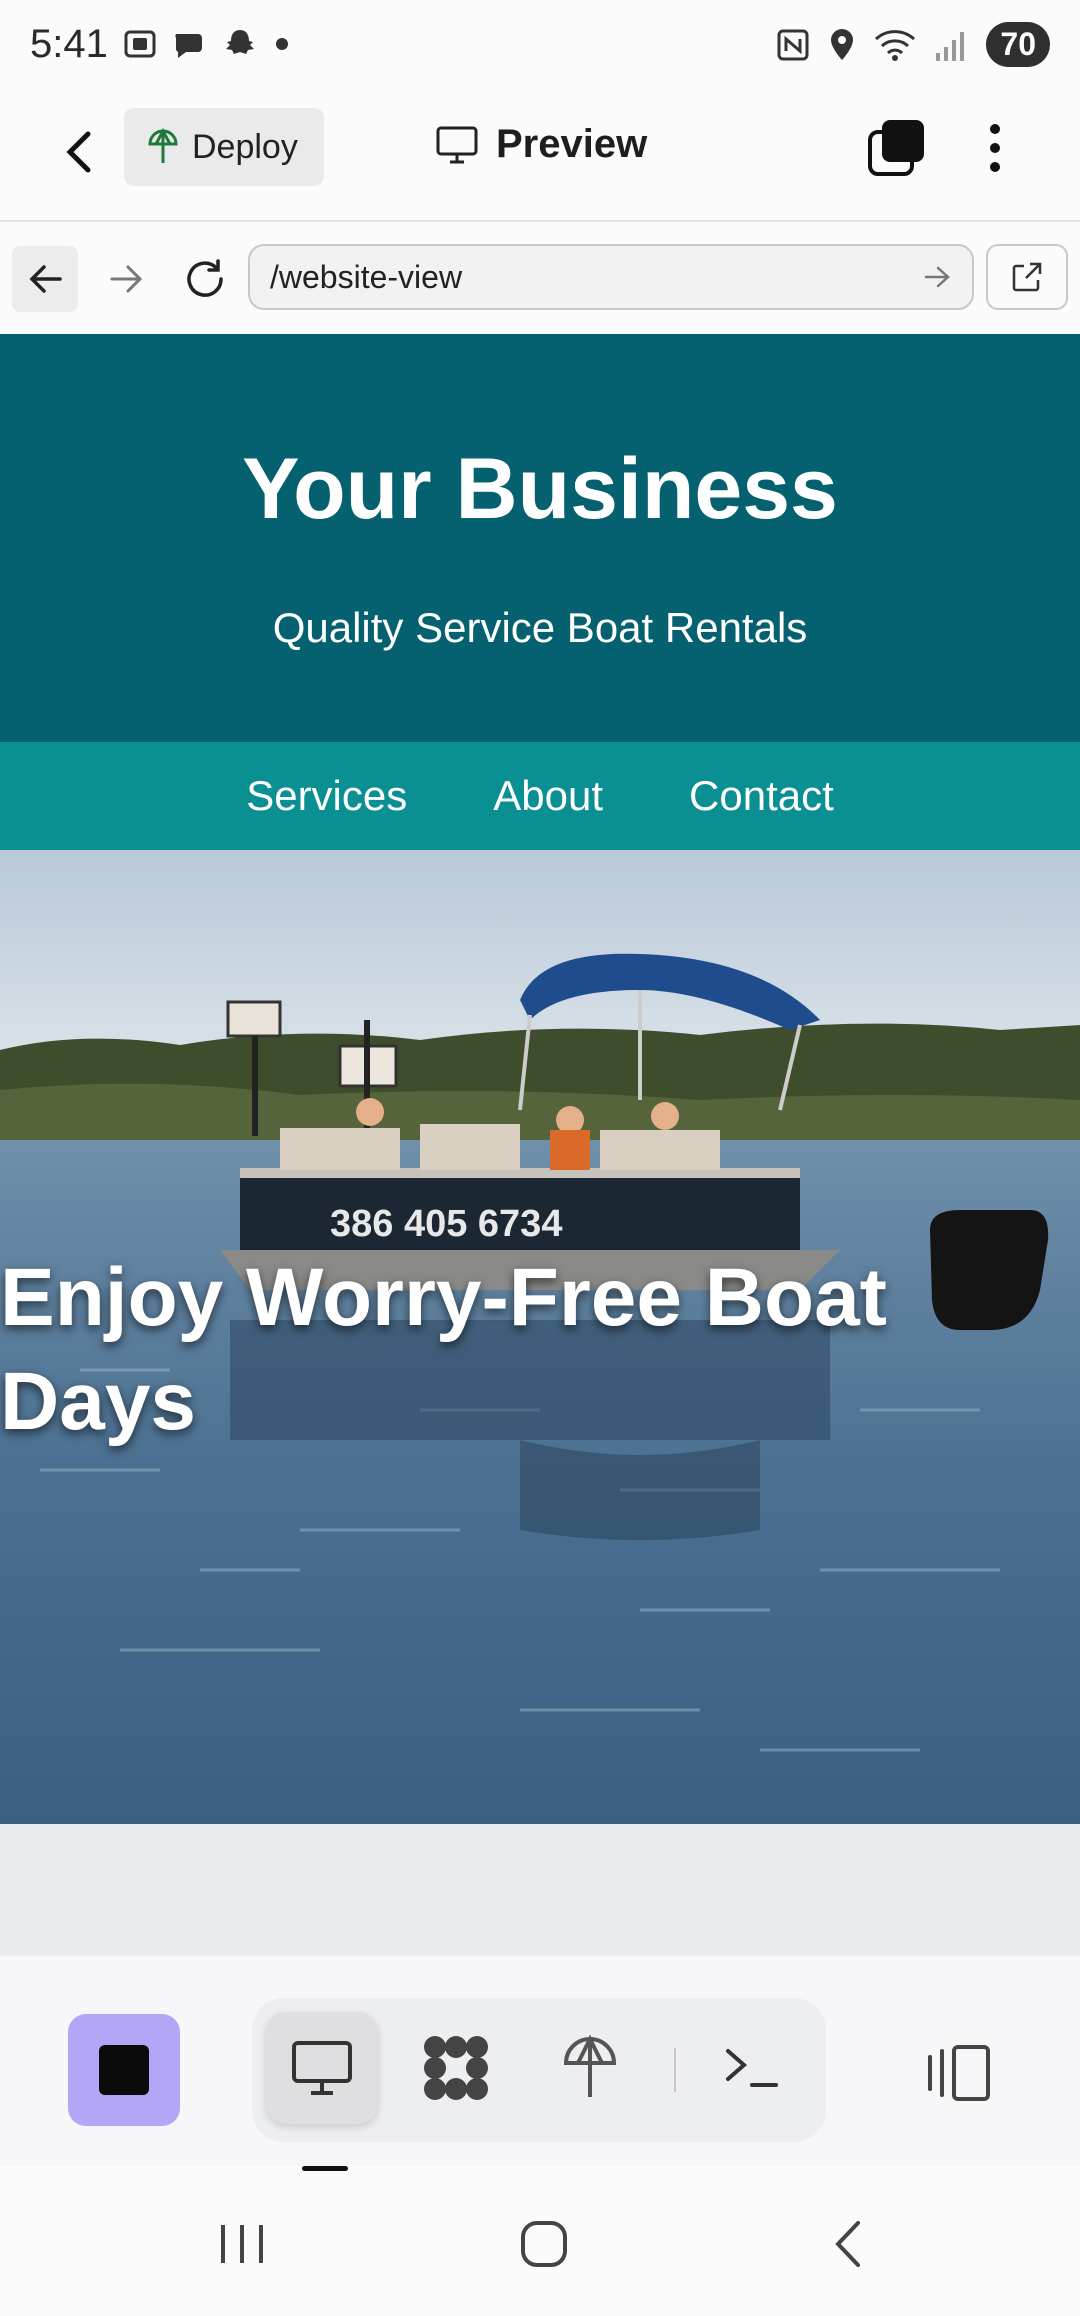 The width and height of the screenshot is (1080, 2316). What do you see at coordinates (188, 46) in the screenshot?
I see `chat-icon` at bounding box center [188, 46].